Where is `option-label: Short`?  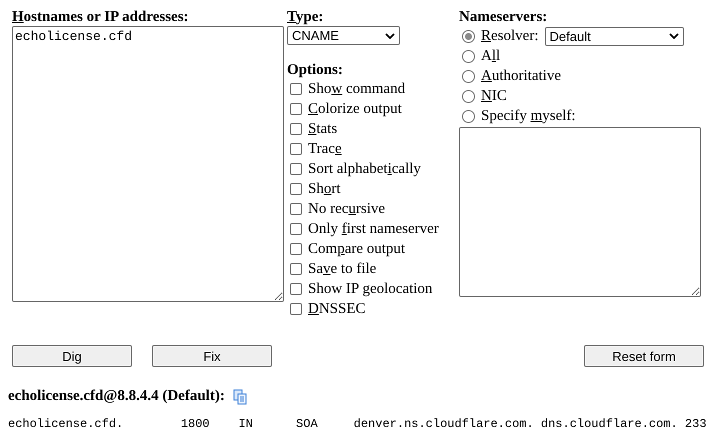
option-label: Short is located at coordinates (324, 189).